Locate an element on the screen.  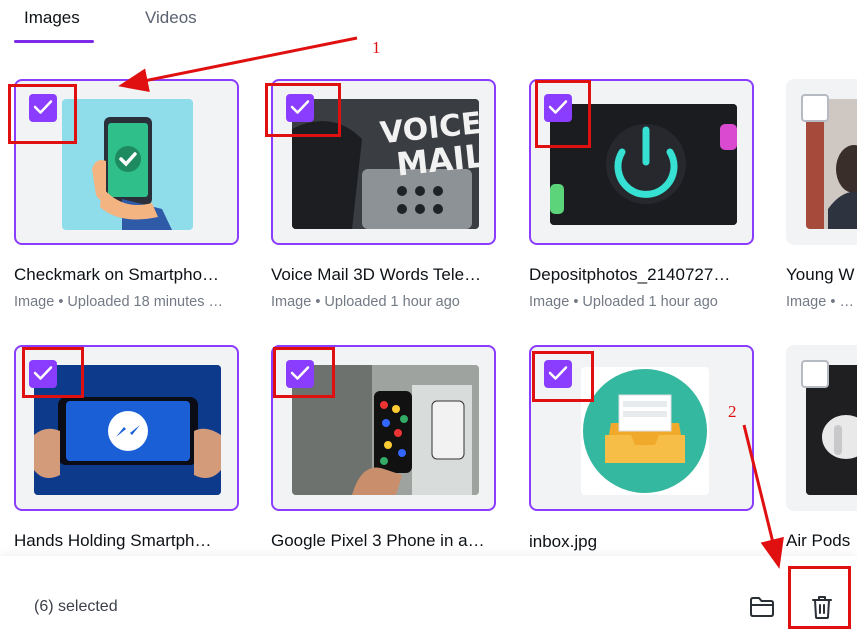
media-card-checkmark is located at coordinates (126, 162).